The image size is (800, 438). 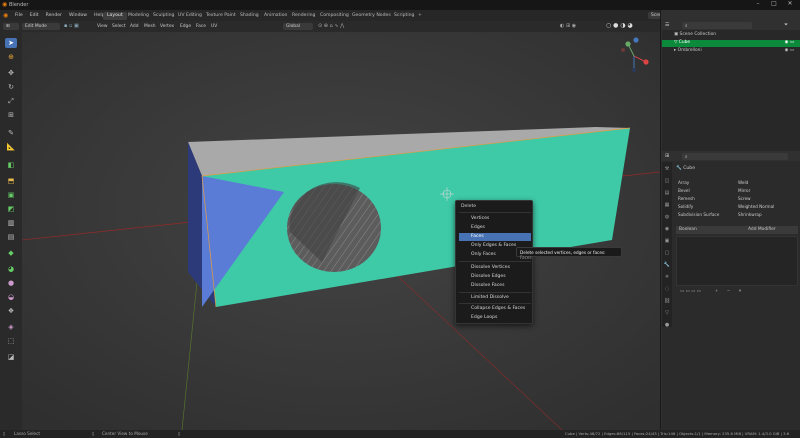 I want to click on annotate-tool-icon: ✎, so click(x=11, y=133).